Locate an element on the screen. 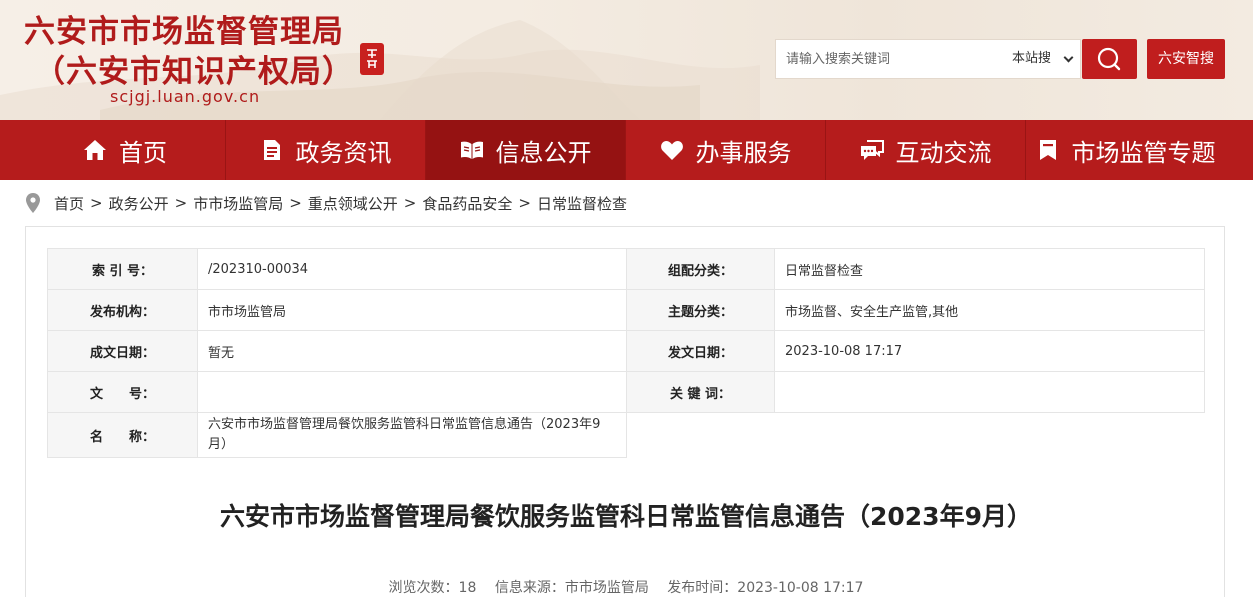  chevron-down-icon is located at coordinates (1068, 57).